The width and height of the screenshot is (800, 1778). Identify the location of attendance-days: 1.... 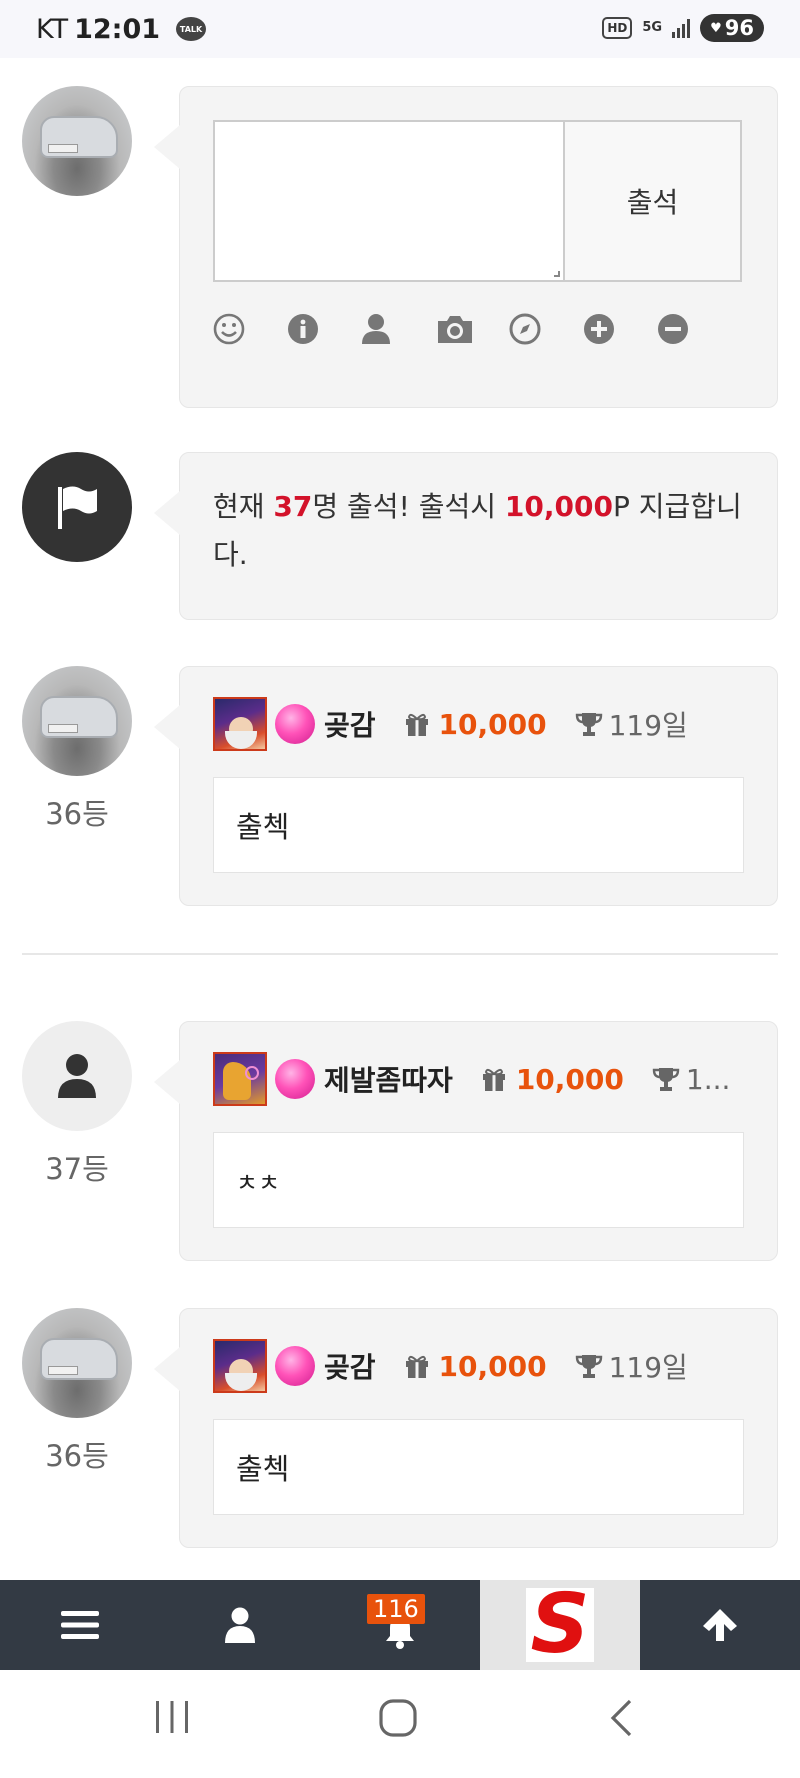
(708, 1079).